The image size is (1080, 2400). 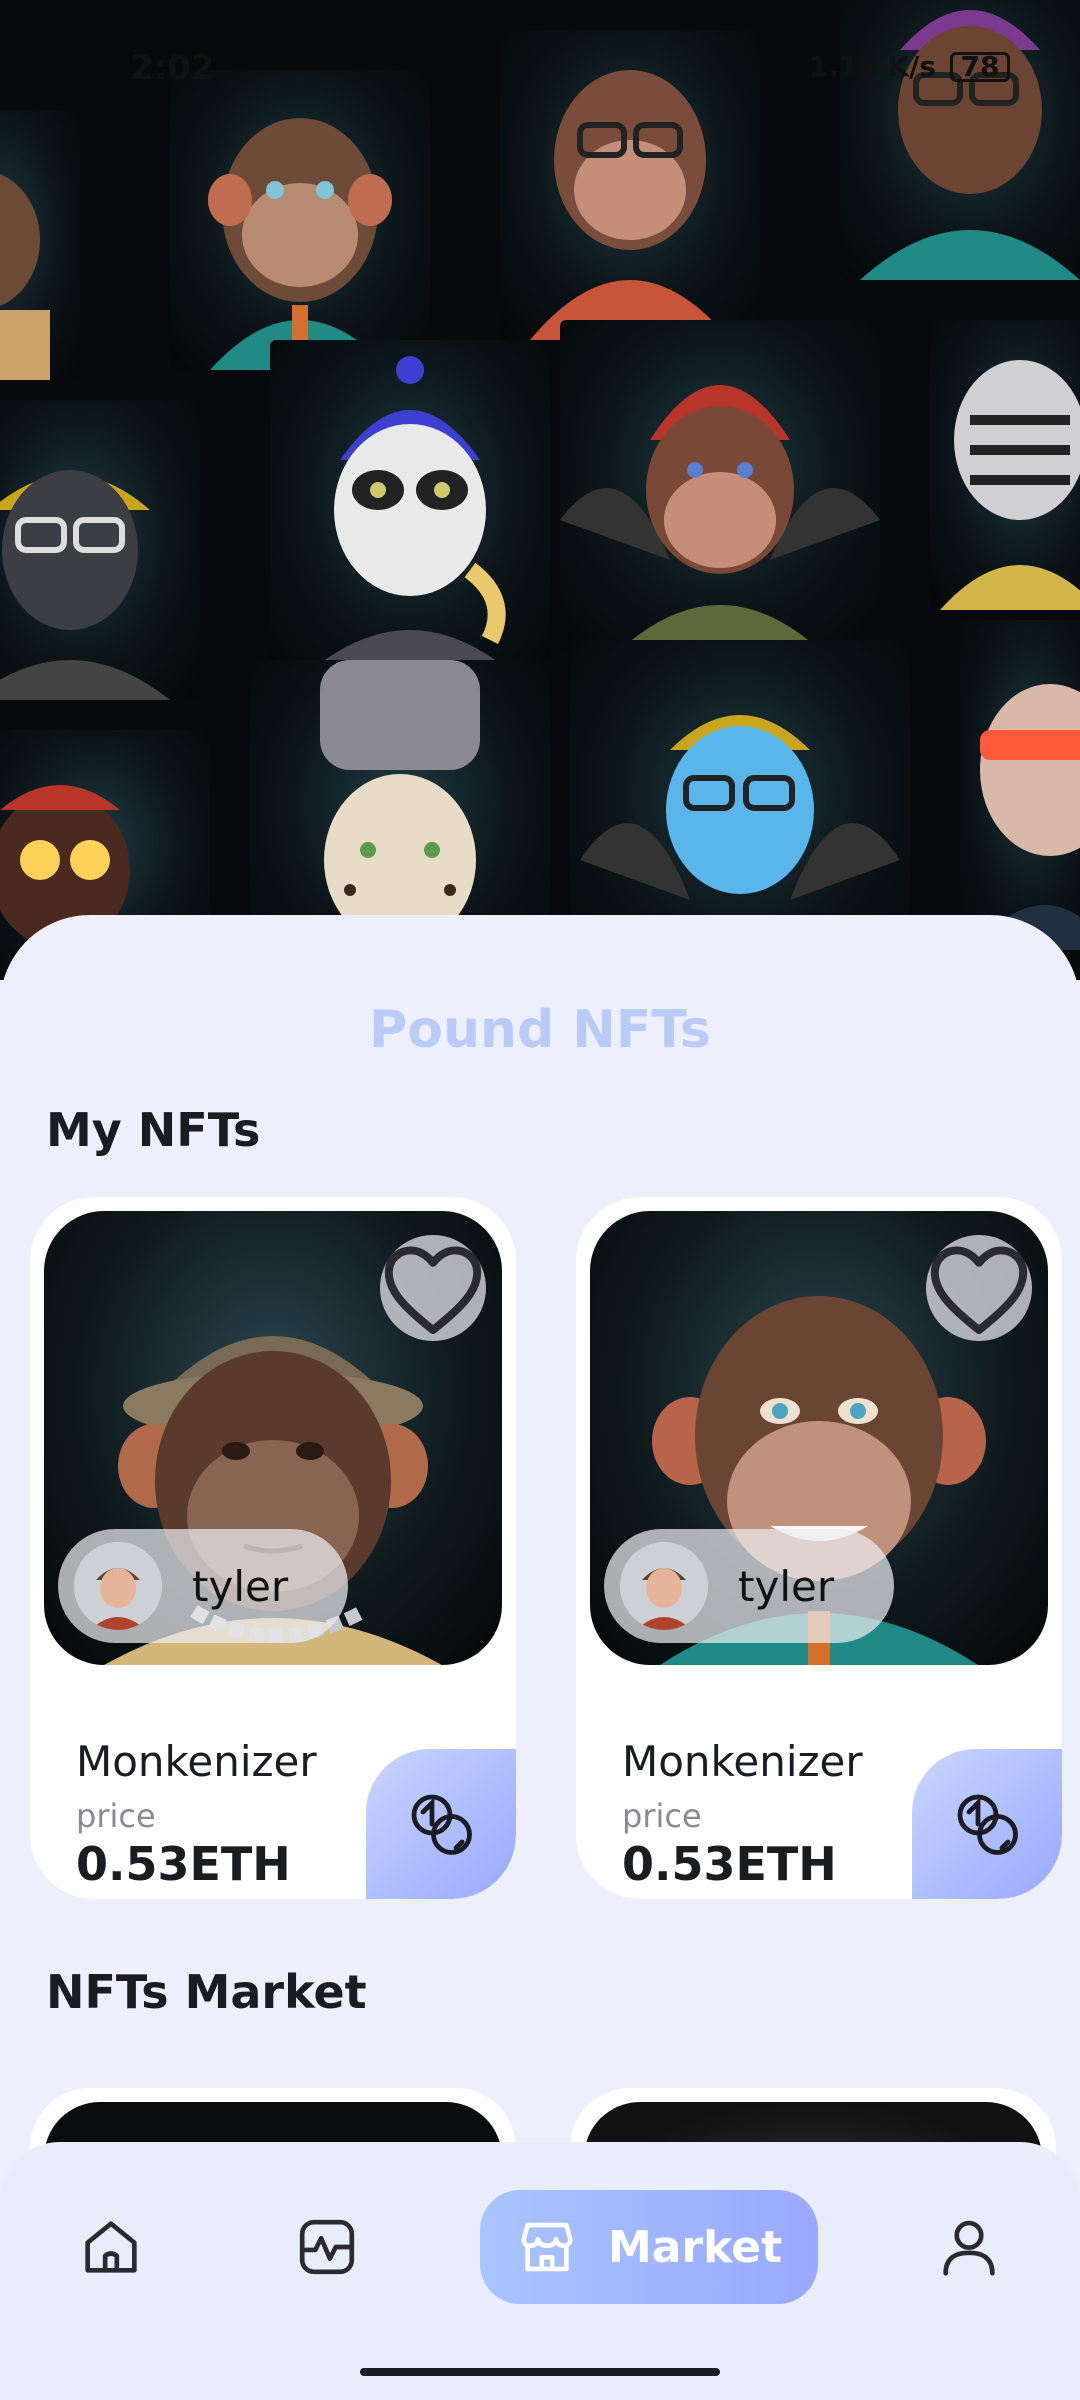 I want to click on nav-profile, so click(x=969, y=2247).